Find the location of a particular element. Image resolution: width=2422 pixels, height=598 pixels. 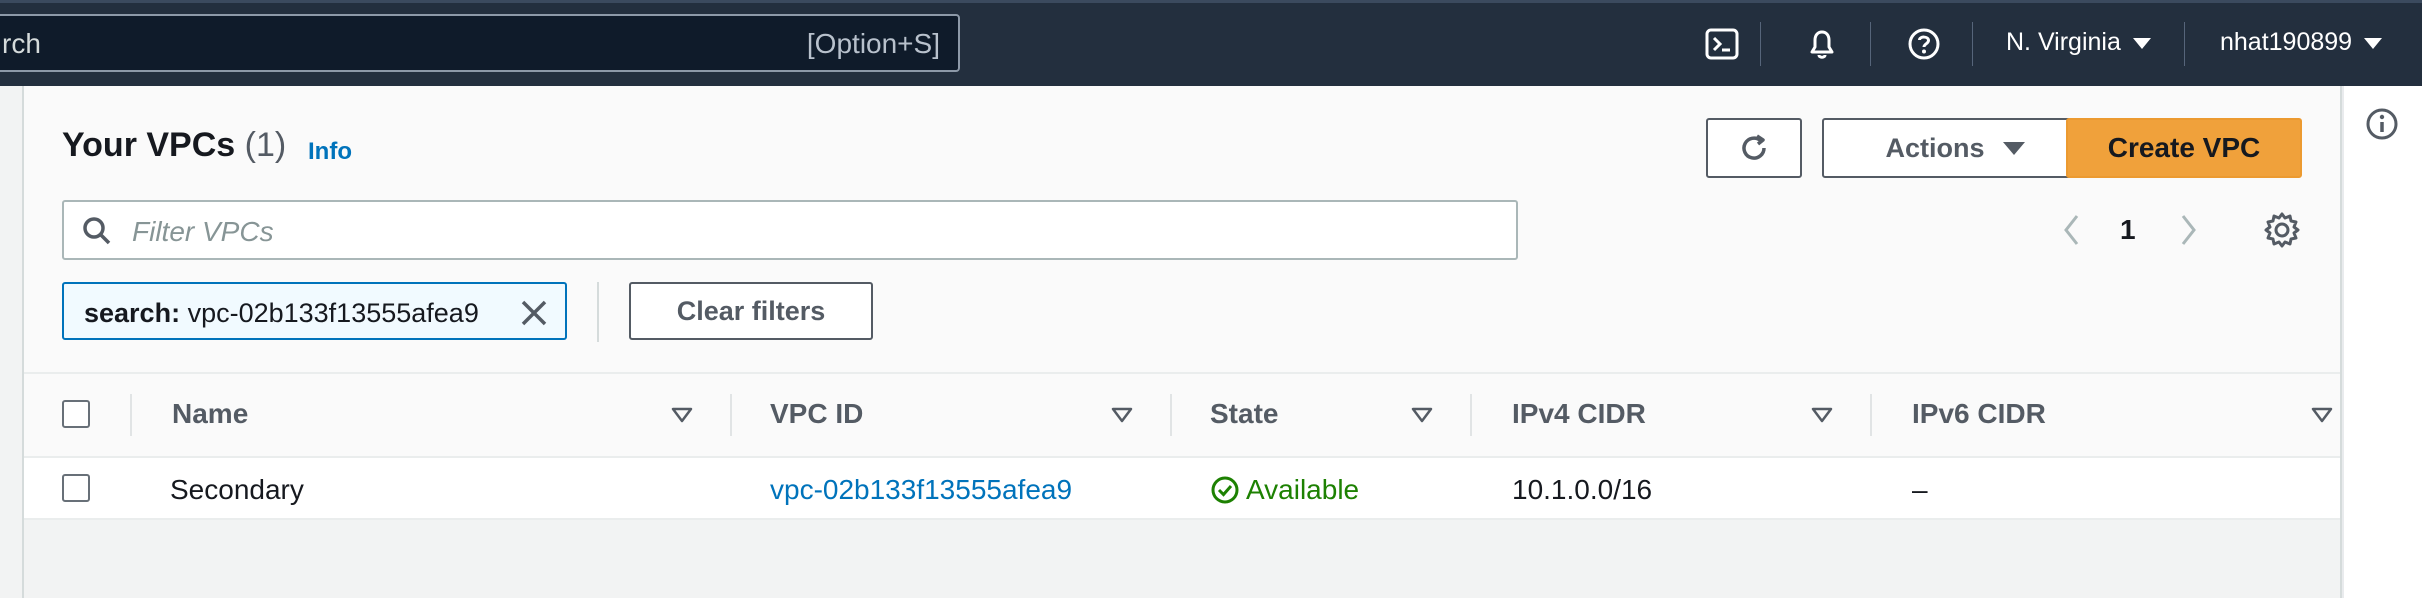

preferences-button is located at coordinates (2282, 232).